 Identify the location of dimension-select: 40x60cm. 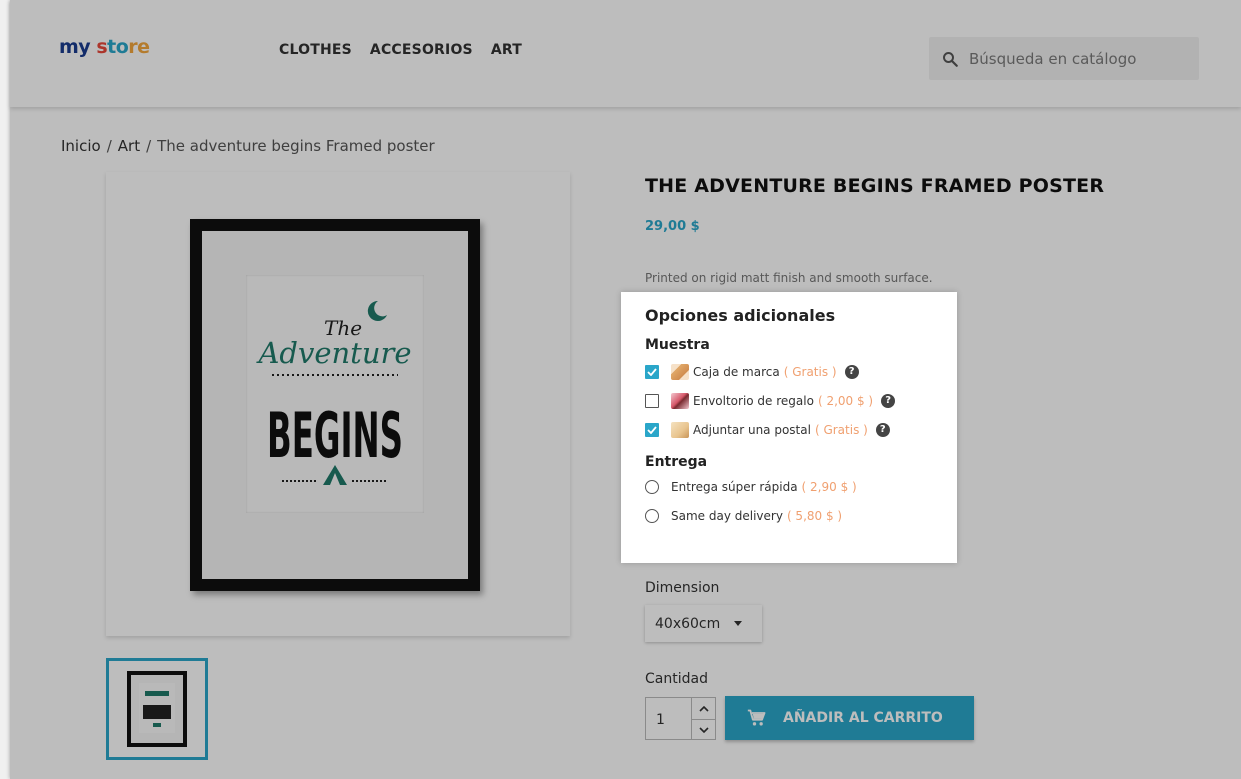
(703, 623).